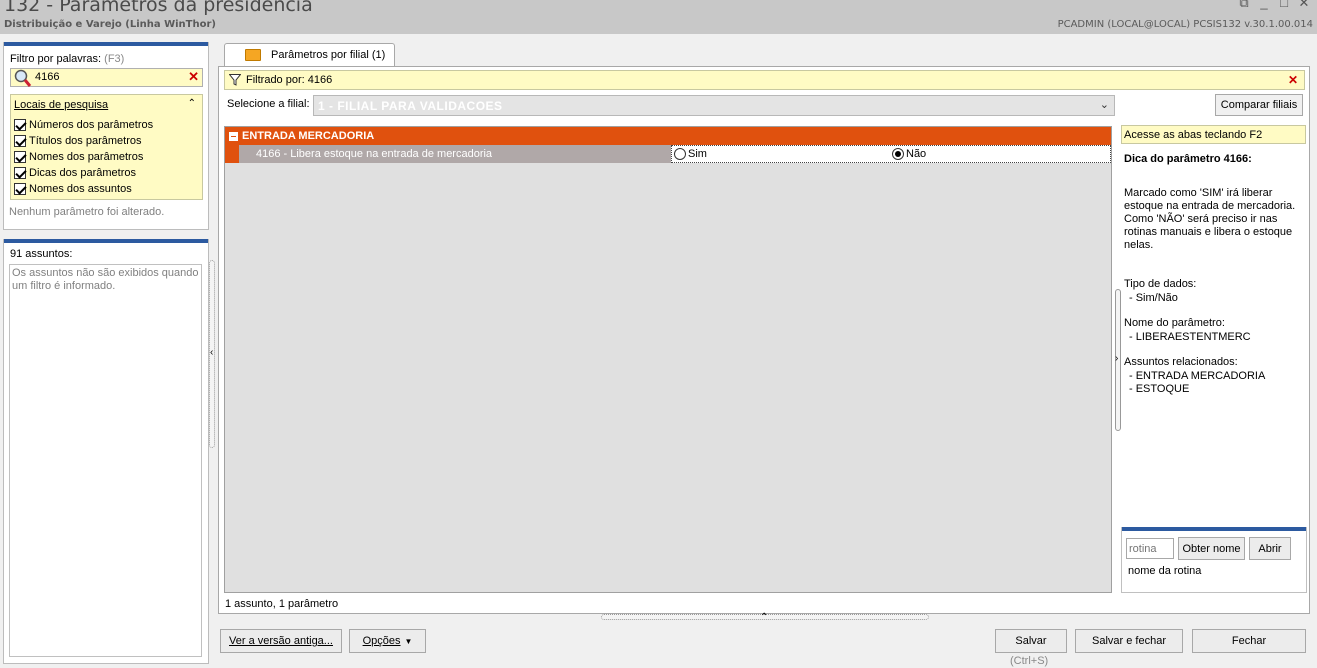 This screenshot has height=668, width=1317. Describe the element at coordinates (41, 254) in the screenshot. I see `subjects-count: 91 assuntos:` at that location.